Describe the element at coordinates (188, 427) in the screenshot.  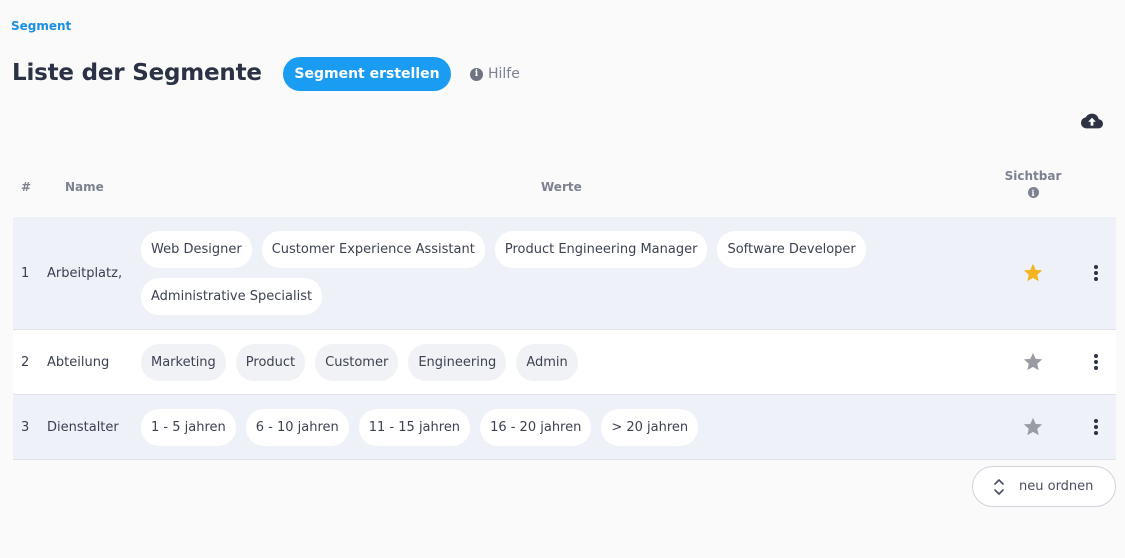
I see `value-chip: 1 - 5 jahren` at that location.